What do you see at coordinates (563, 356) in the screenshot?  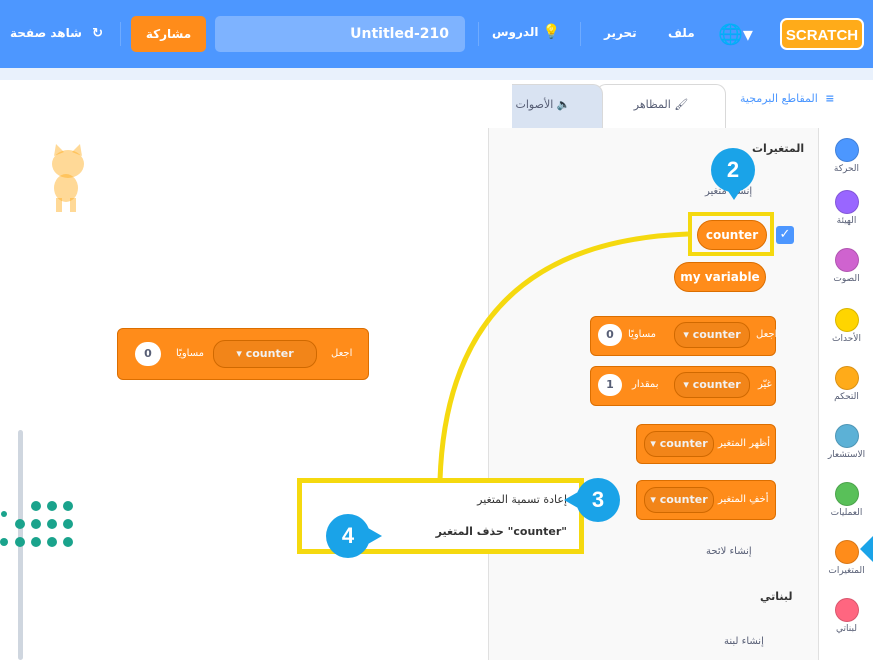 I see `connector-curve` at bounding box center [563, 356].